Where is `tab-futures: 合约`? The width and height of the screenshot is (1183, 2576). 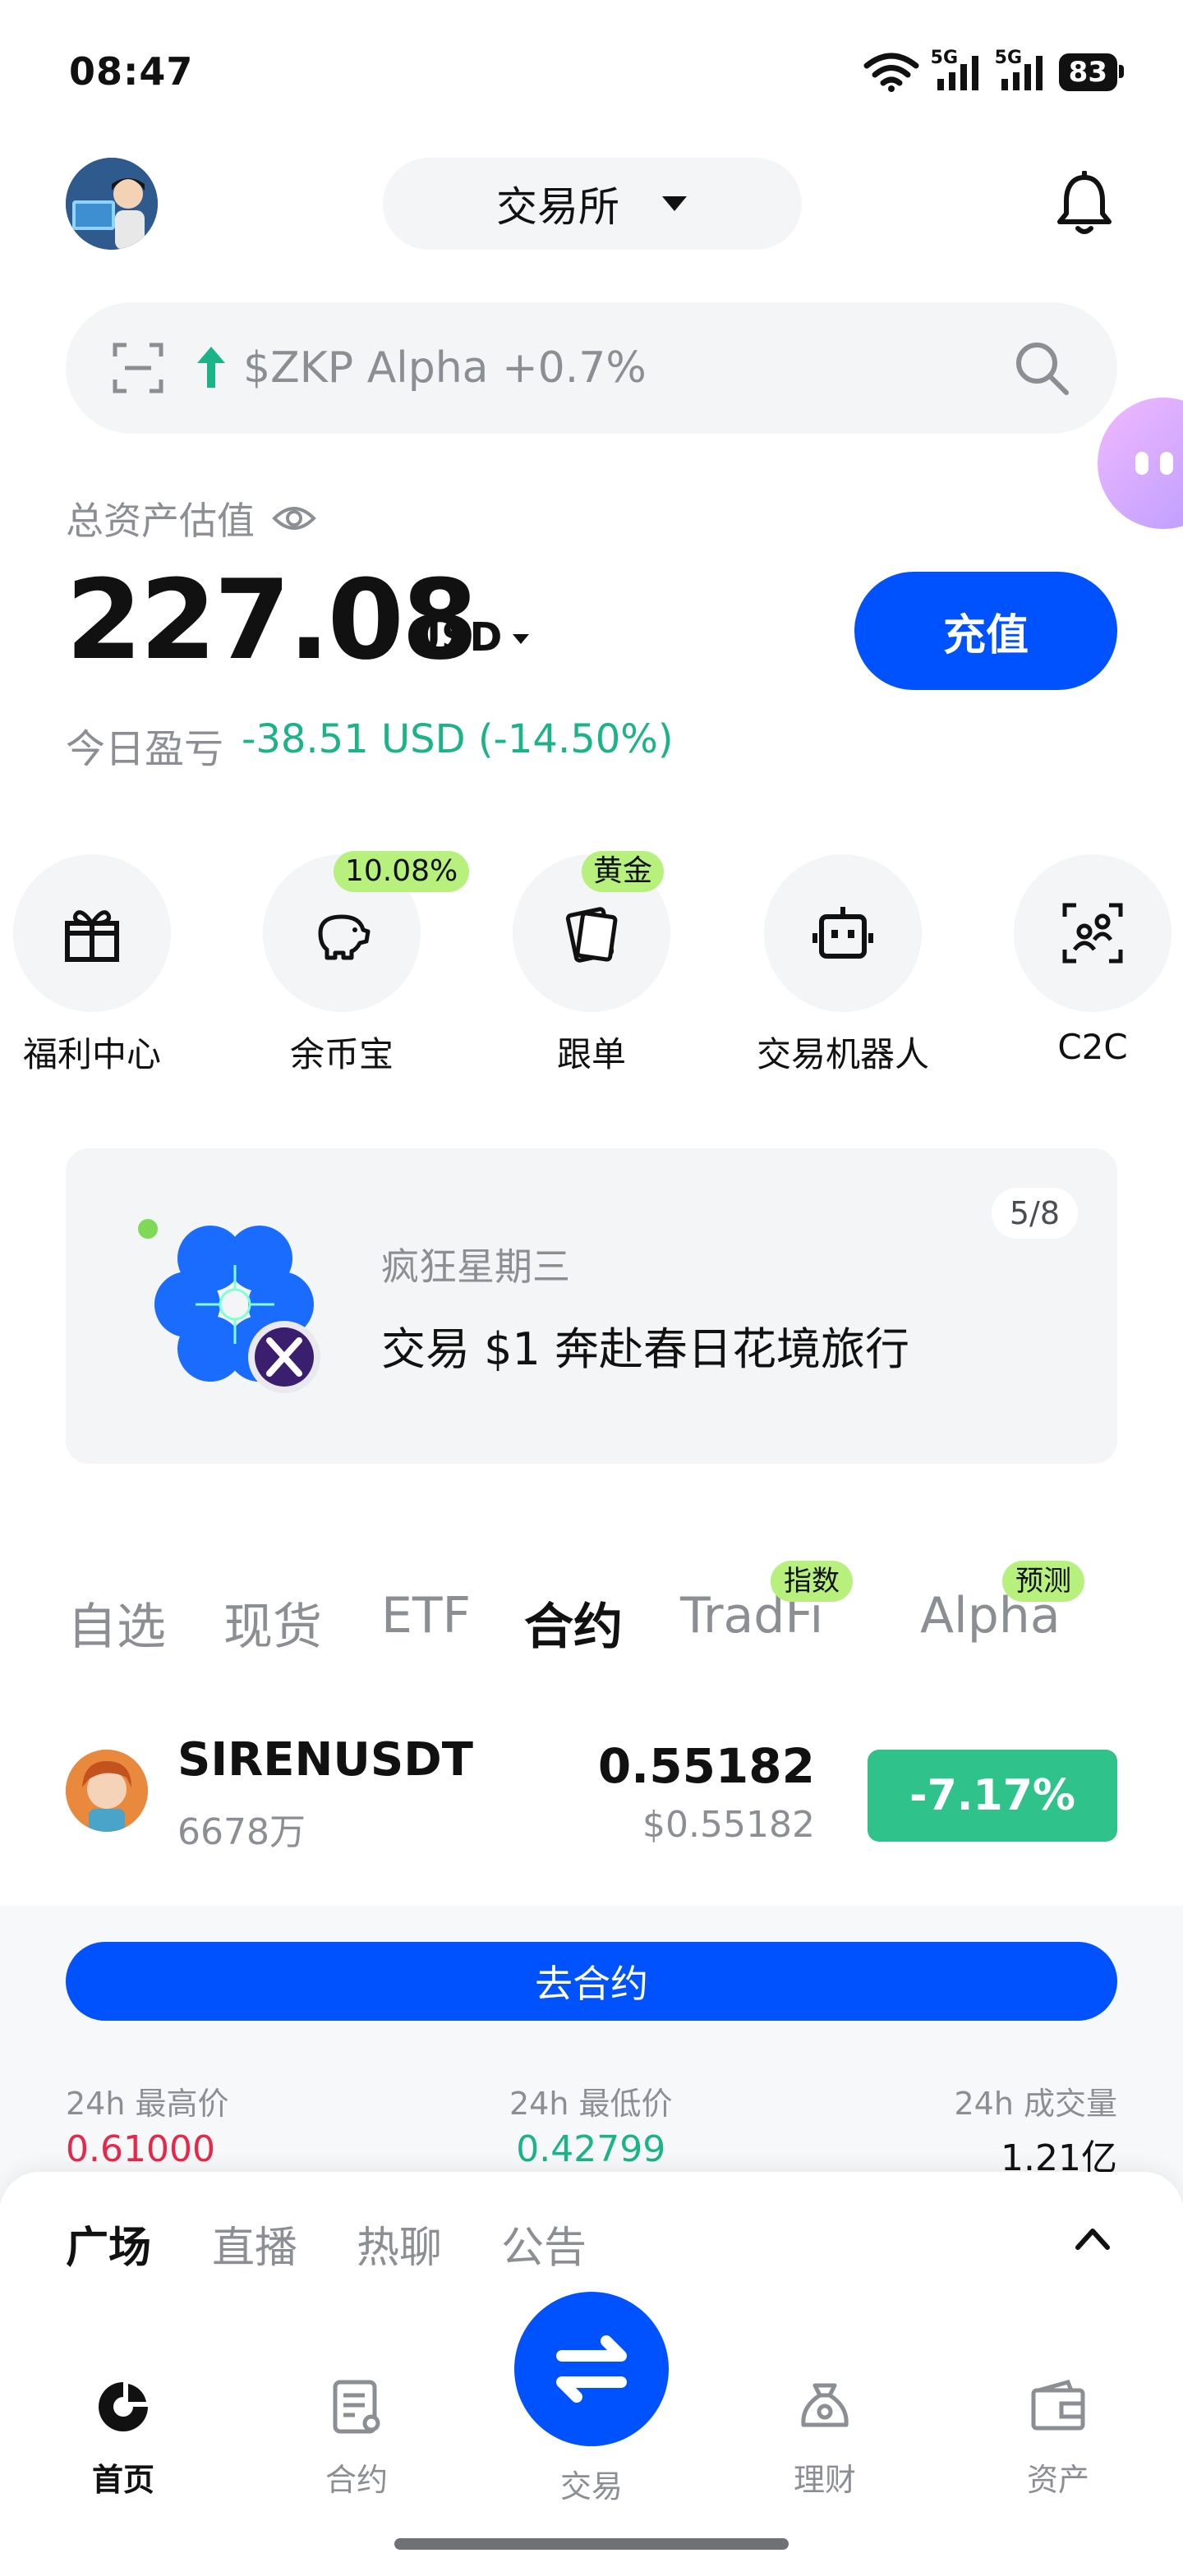 tab-futures: 合约 is located at coordinates (573, 1622).